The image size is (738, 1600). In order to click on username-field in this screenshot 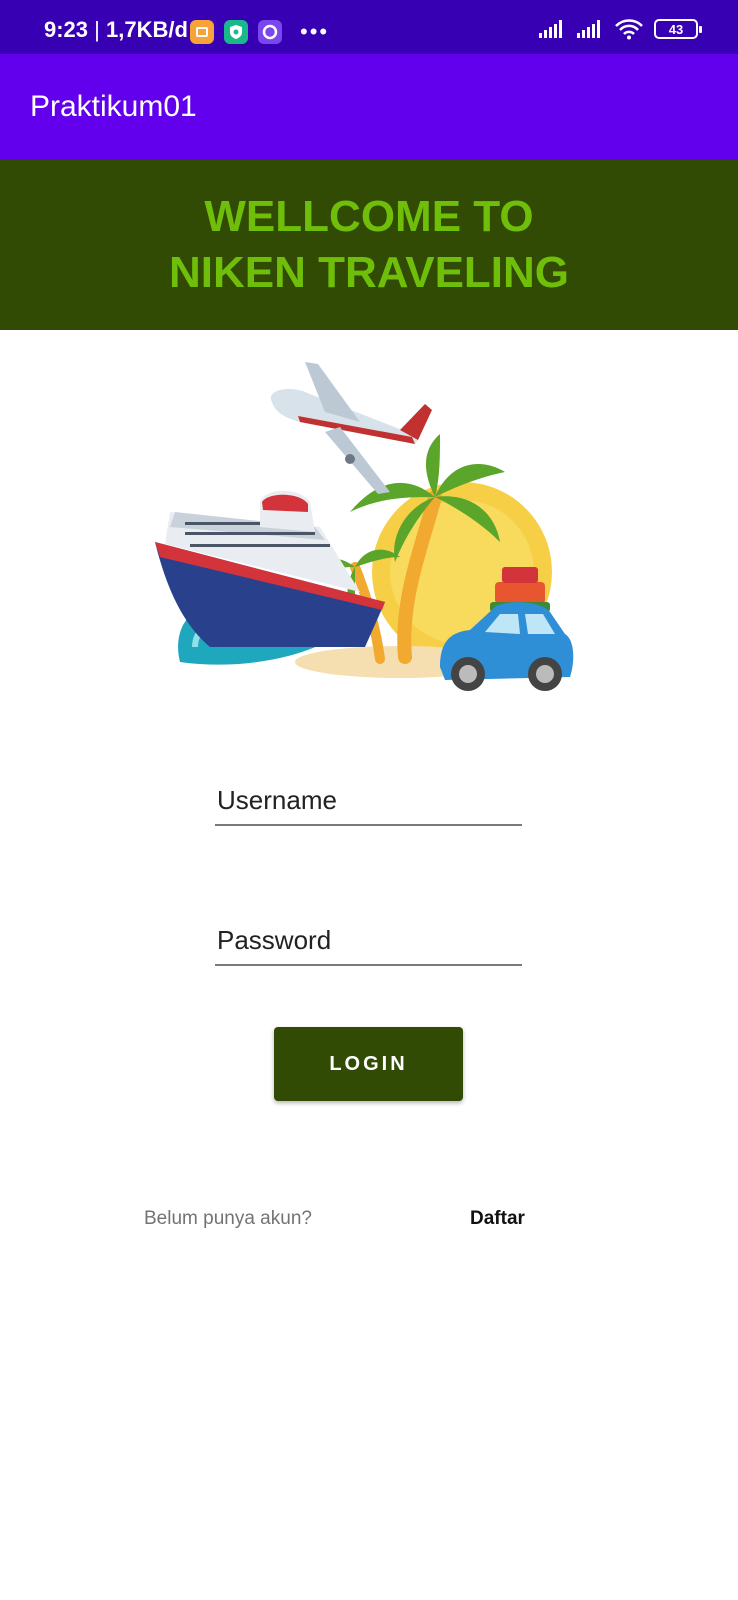, I will do `click(368, 805)`.